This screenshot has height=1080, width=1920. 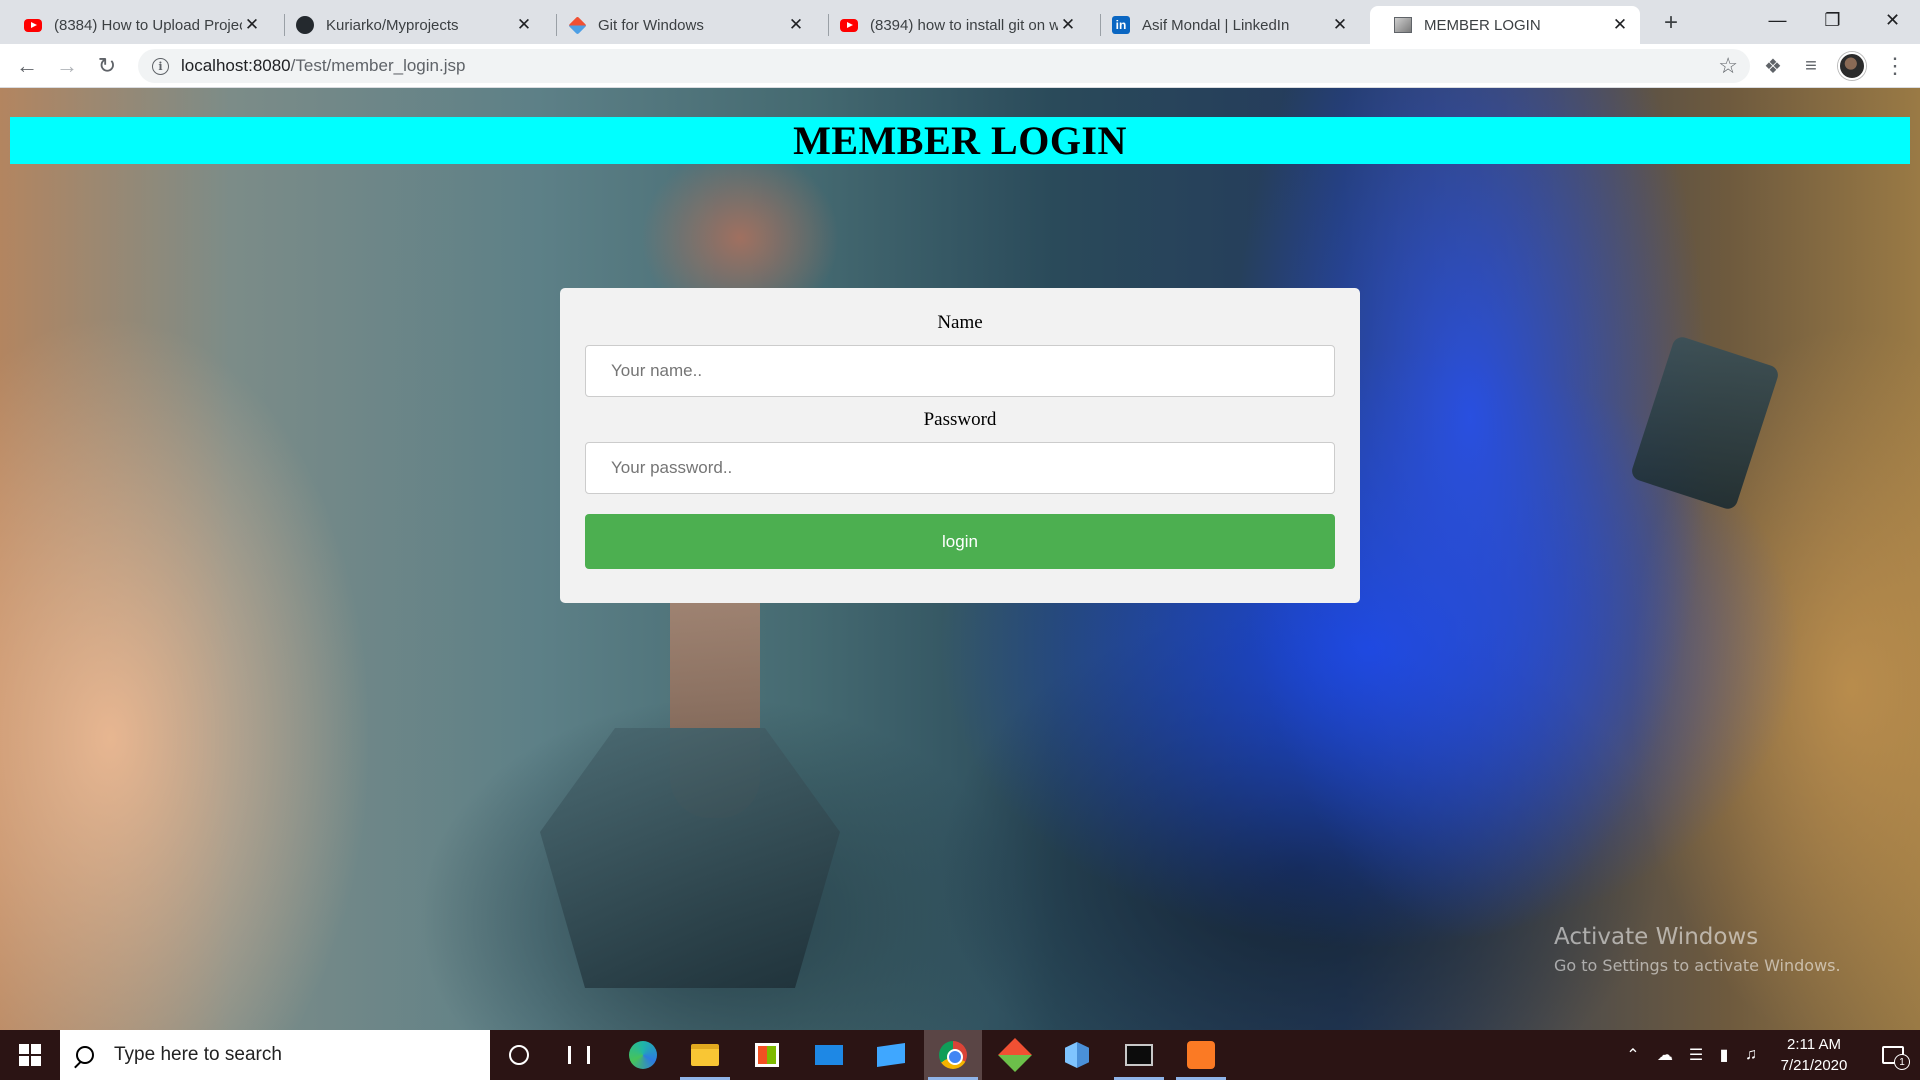 What do you see at coordinates (1216, 25) in the screenshot?
I see `tab-title: Asif Mondal | LinkedIn` at bounding box center [1216, 25].